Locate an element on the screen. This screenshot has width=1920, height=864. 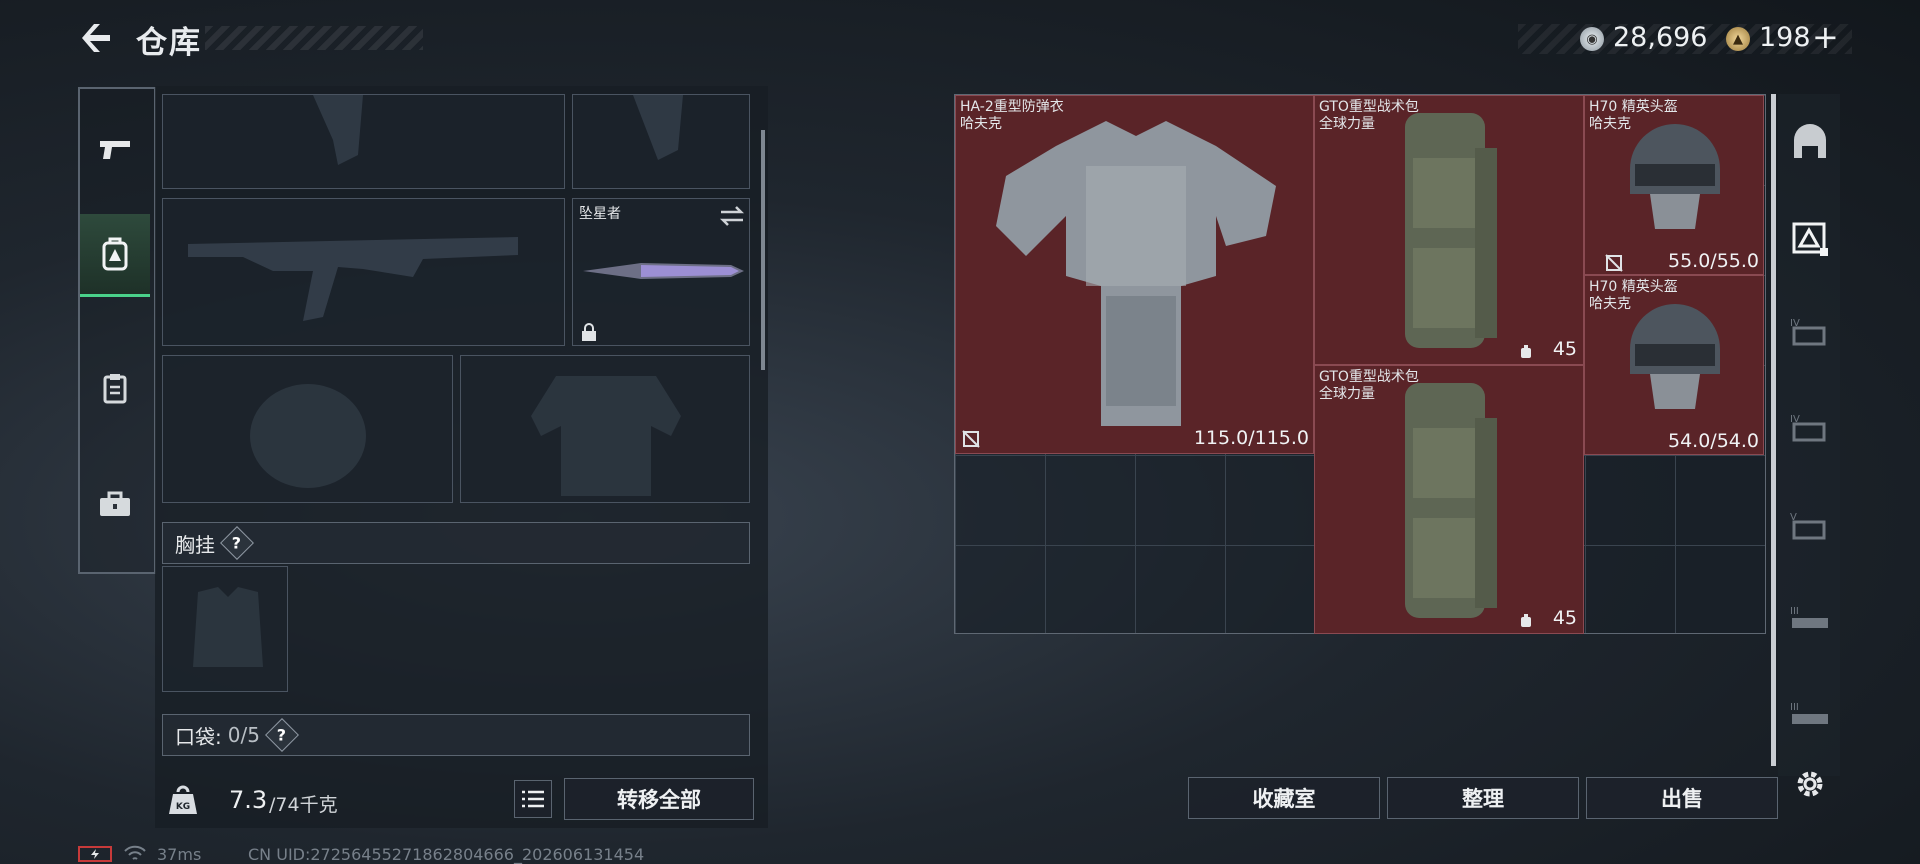
weight-icon: KG is located at coordinates (183, 800).